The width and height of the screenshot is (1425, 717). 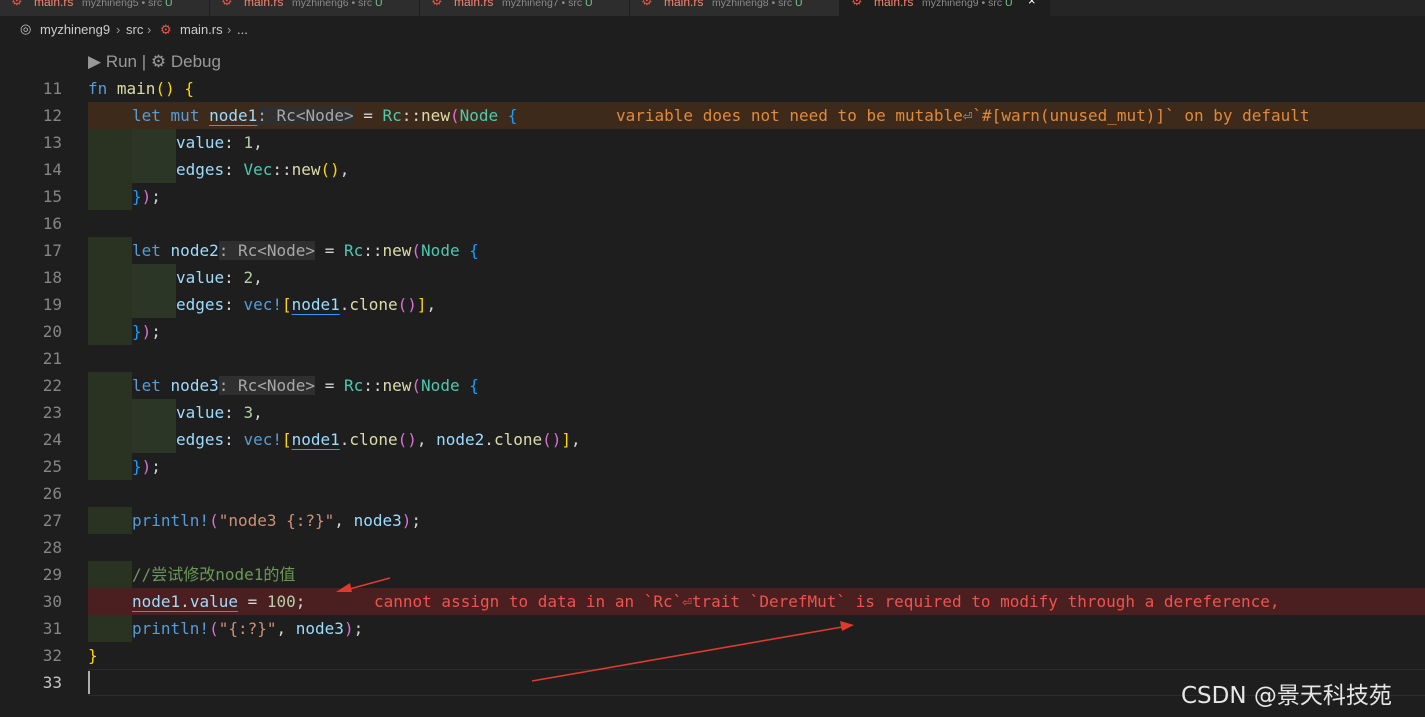 I want to click on play-icon: ▶, so click(x=94, y=61).